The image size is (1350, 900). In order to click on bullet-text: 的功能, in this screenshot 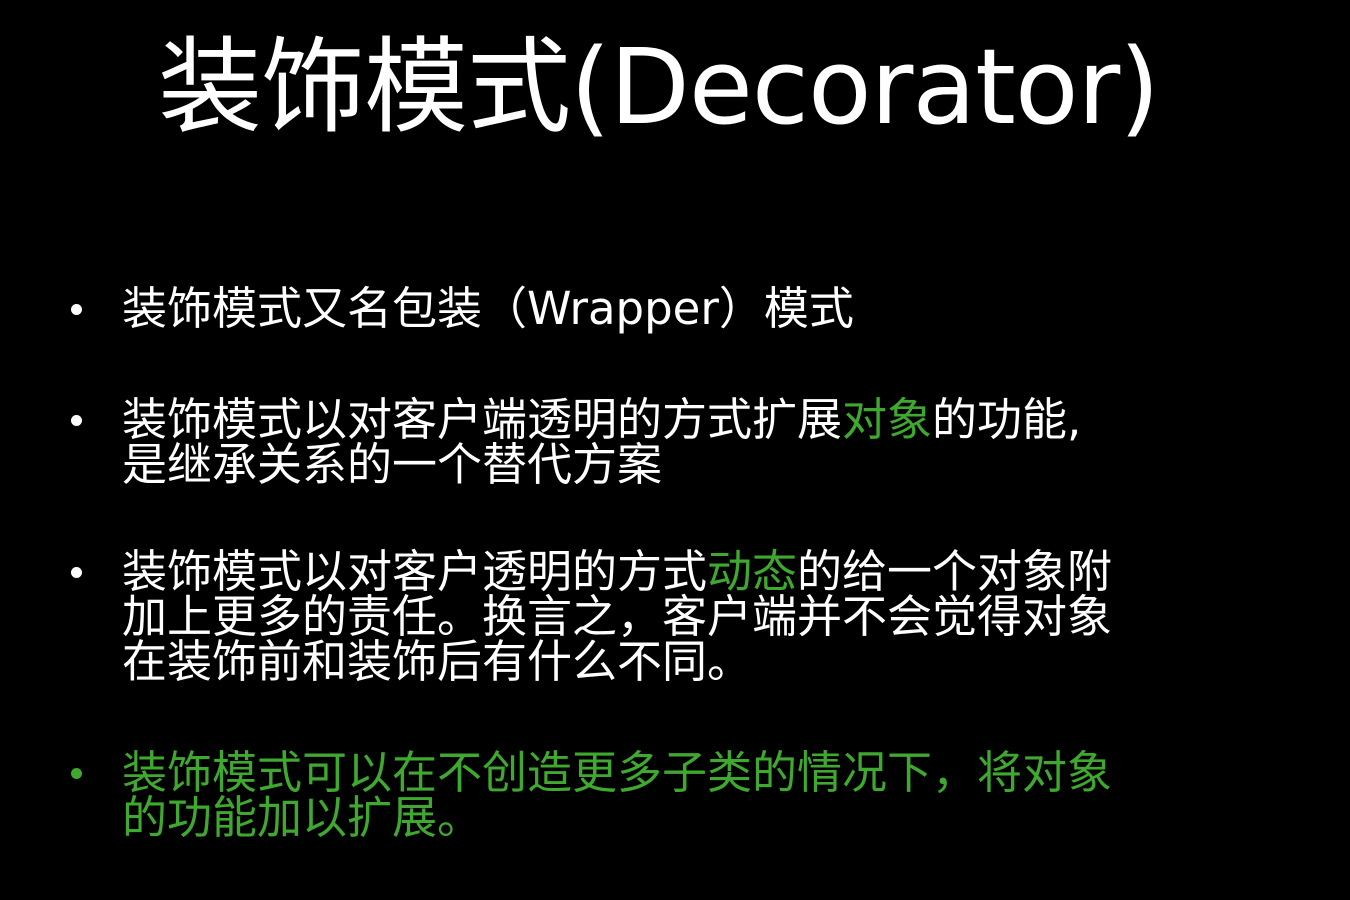, I will do `click(1007, 419)`.